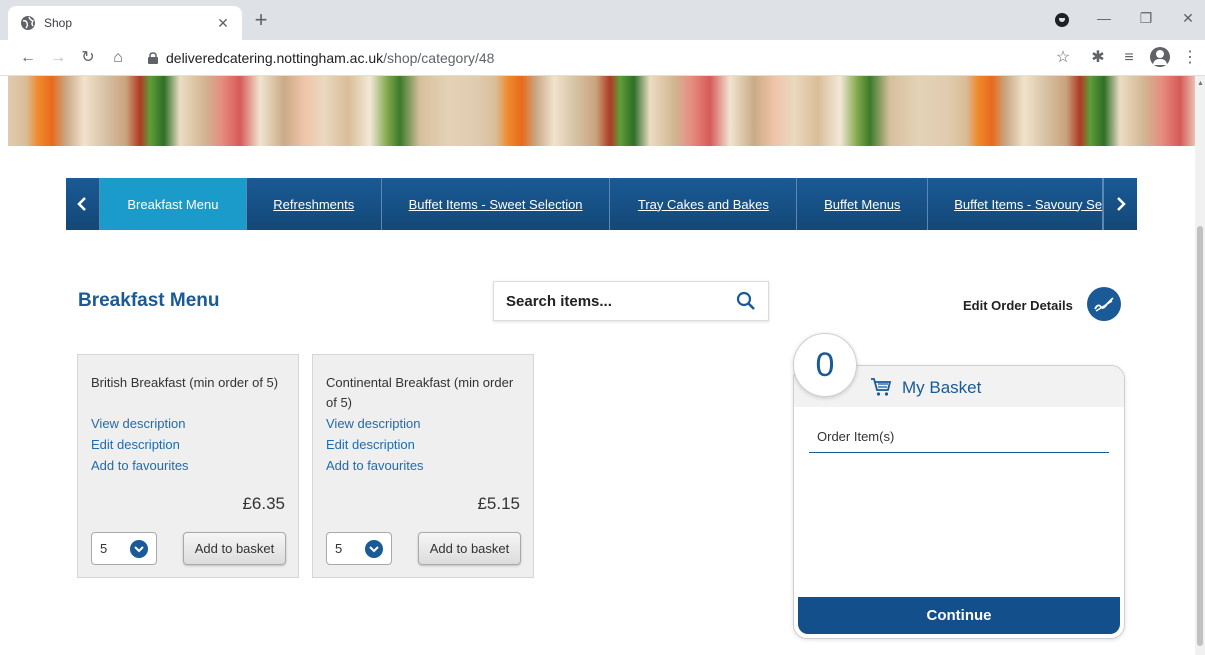 The width and height of the screenshot is (1205, 655). Describe the element at coordinates (601, 111) in the screenshot. I see `sandwich-banner-image` at that location.